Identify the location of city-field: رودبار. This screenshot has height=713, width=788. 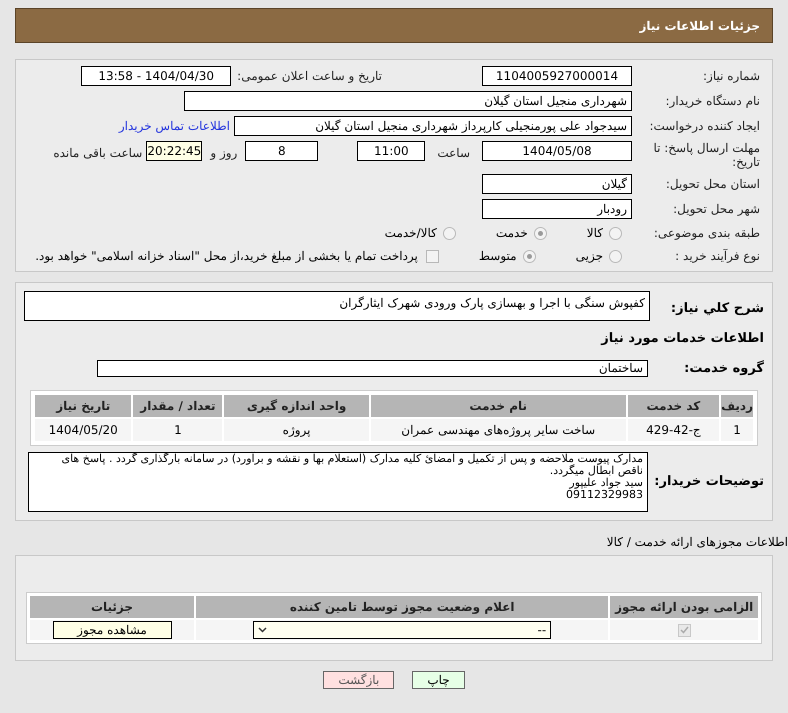
(557, 209).